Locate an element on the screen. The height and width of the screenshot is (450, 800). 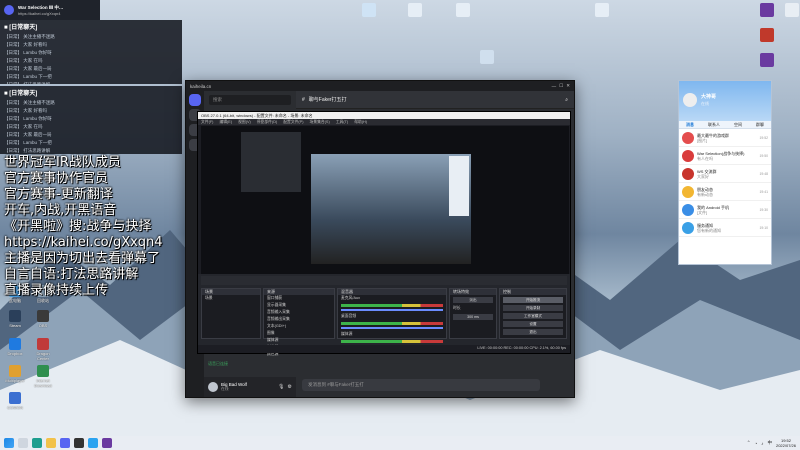
chat-header: ■ [日常聊天] is located at coordinates (21, 28).